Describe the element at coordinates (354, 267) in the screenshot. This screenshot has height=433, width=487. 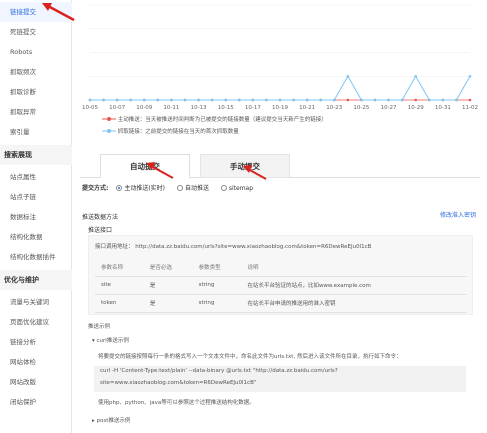
I see `table-header: 说明` at that location.